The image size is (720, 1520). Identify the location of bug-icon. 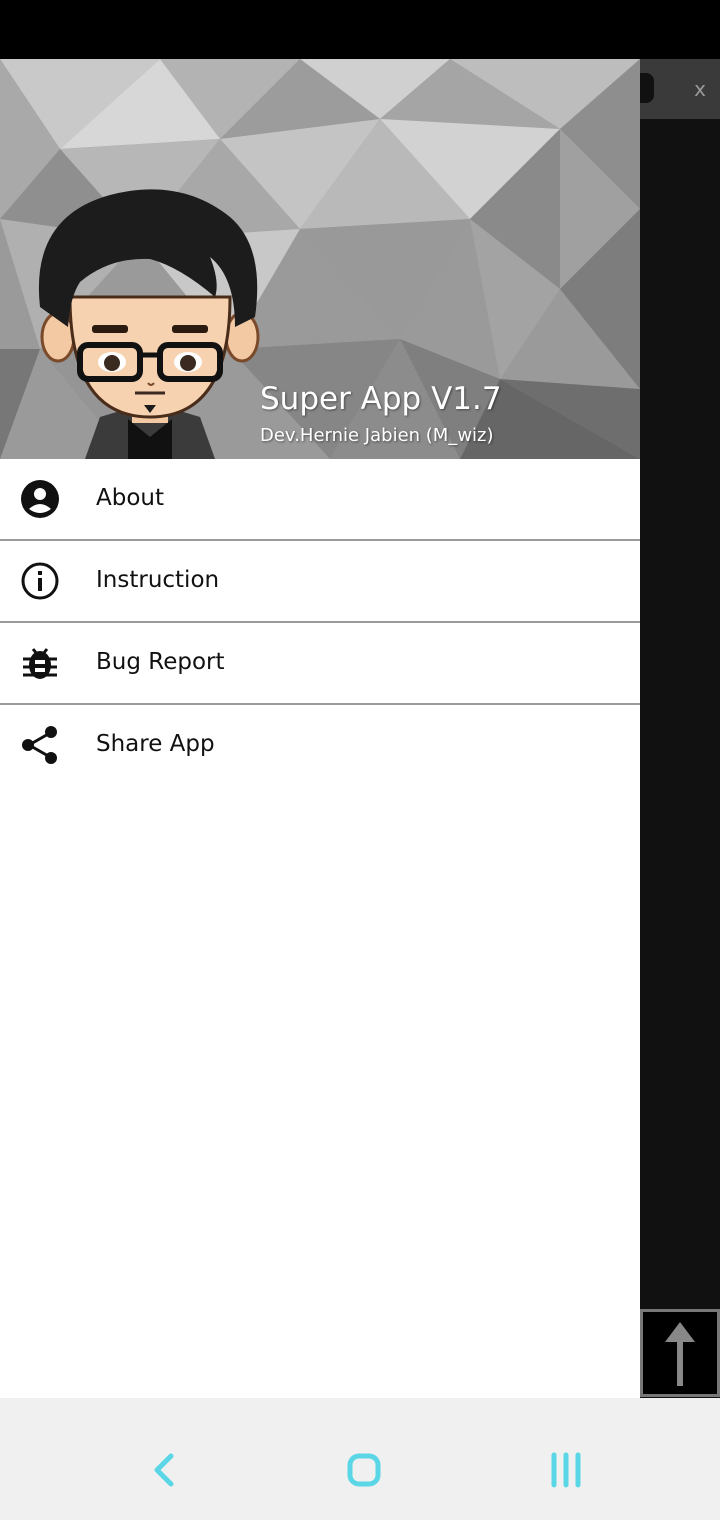
(40, 663).